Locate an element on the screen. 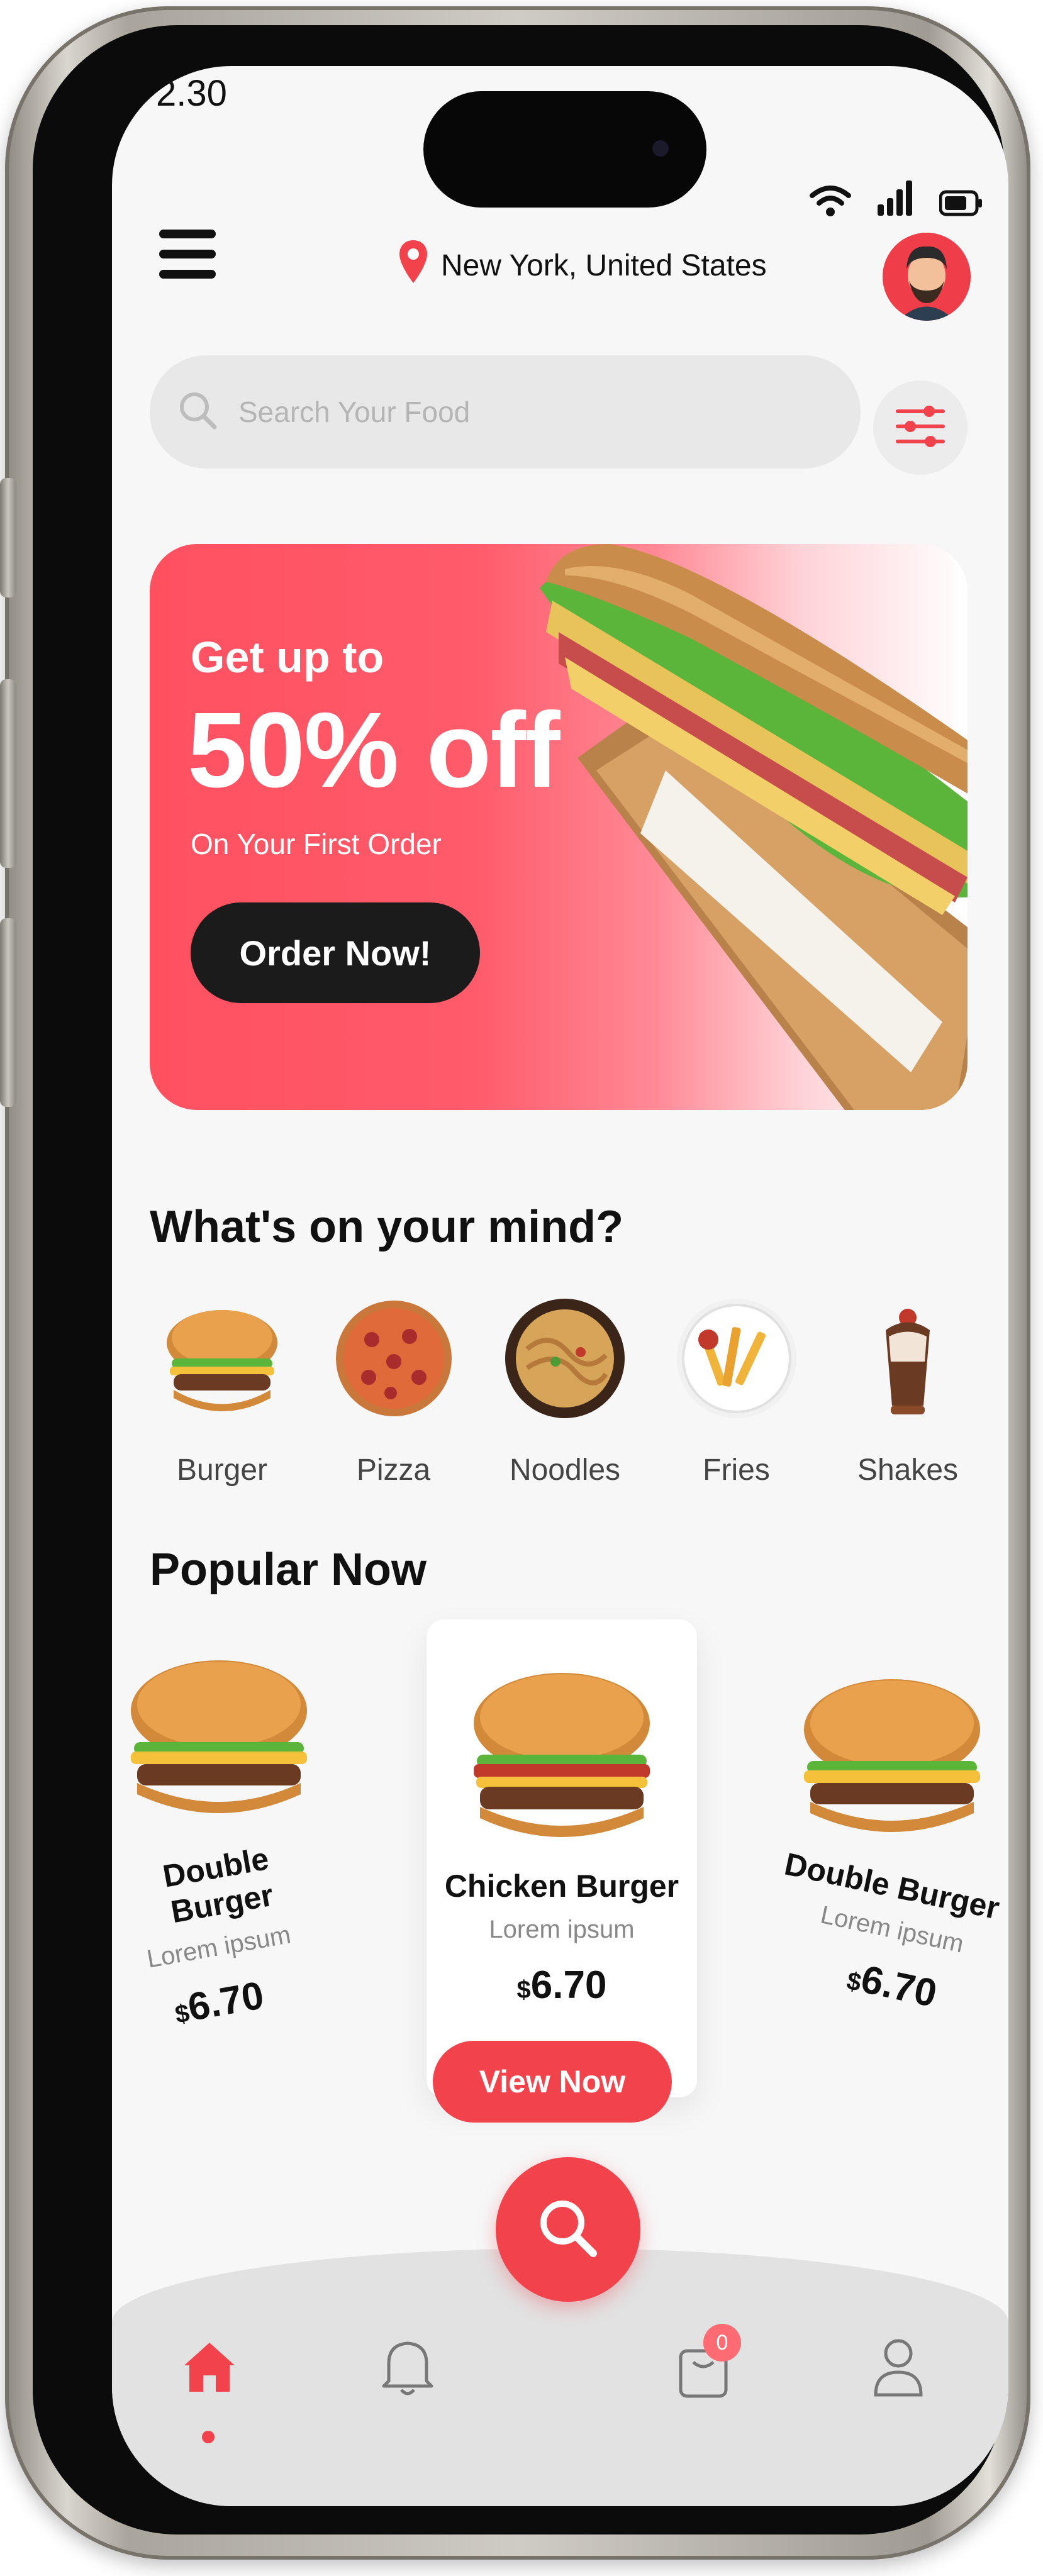  category-label: Pizza is located at coordinates (394, 1470).